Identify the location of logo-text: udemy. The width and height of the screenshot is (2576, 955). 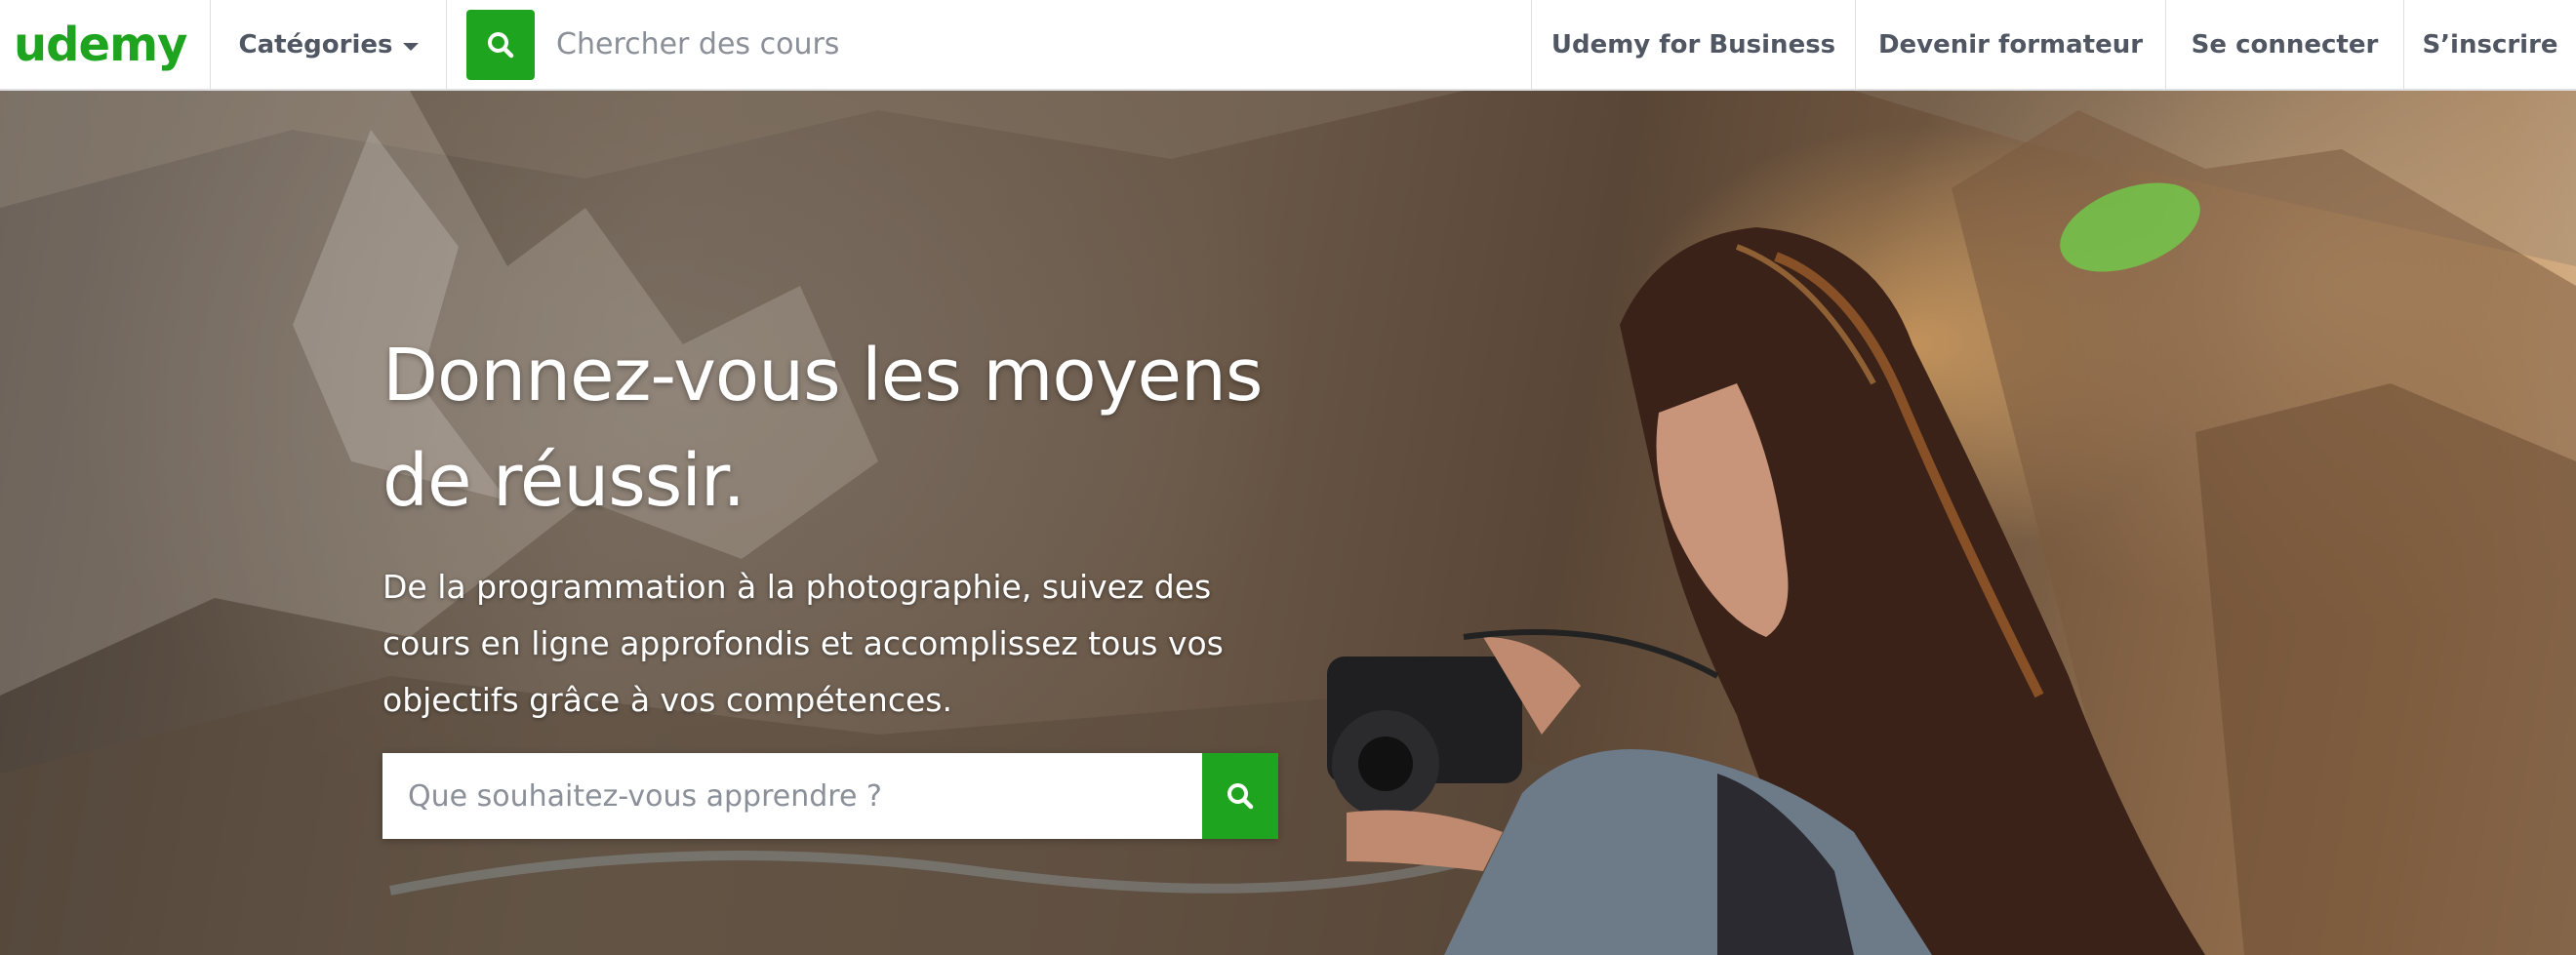
(100, 44).